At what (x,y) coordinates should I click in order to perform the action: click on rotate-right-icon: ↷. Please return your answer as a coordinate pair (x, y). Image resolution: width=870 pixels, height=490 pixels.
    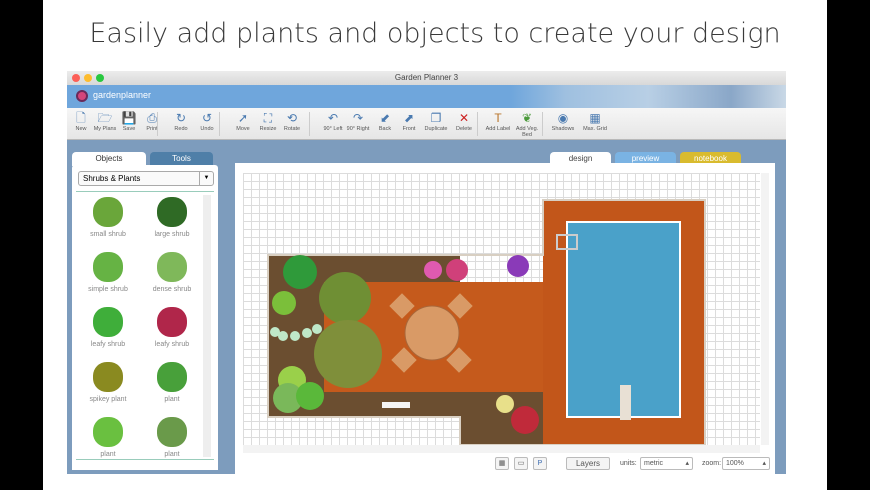
    Looking at the image, I should click on (358, 118).